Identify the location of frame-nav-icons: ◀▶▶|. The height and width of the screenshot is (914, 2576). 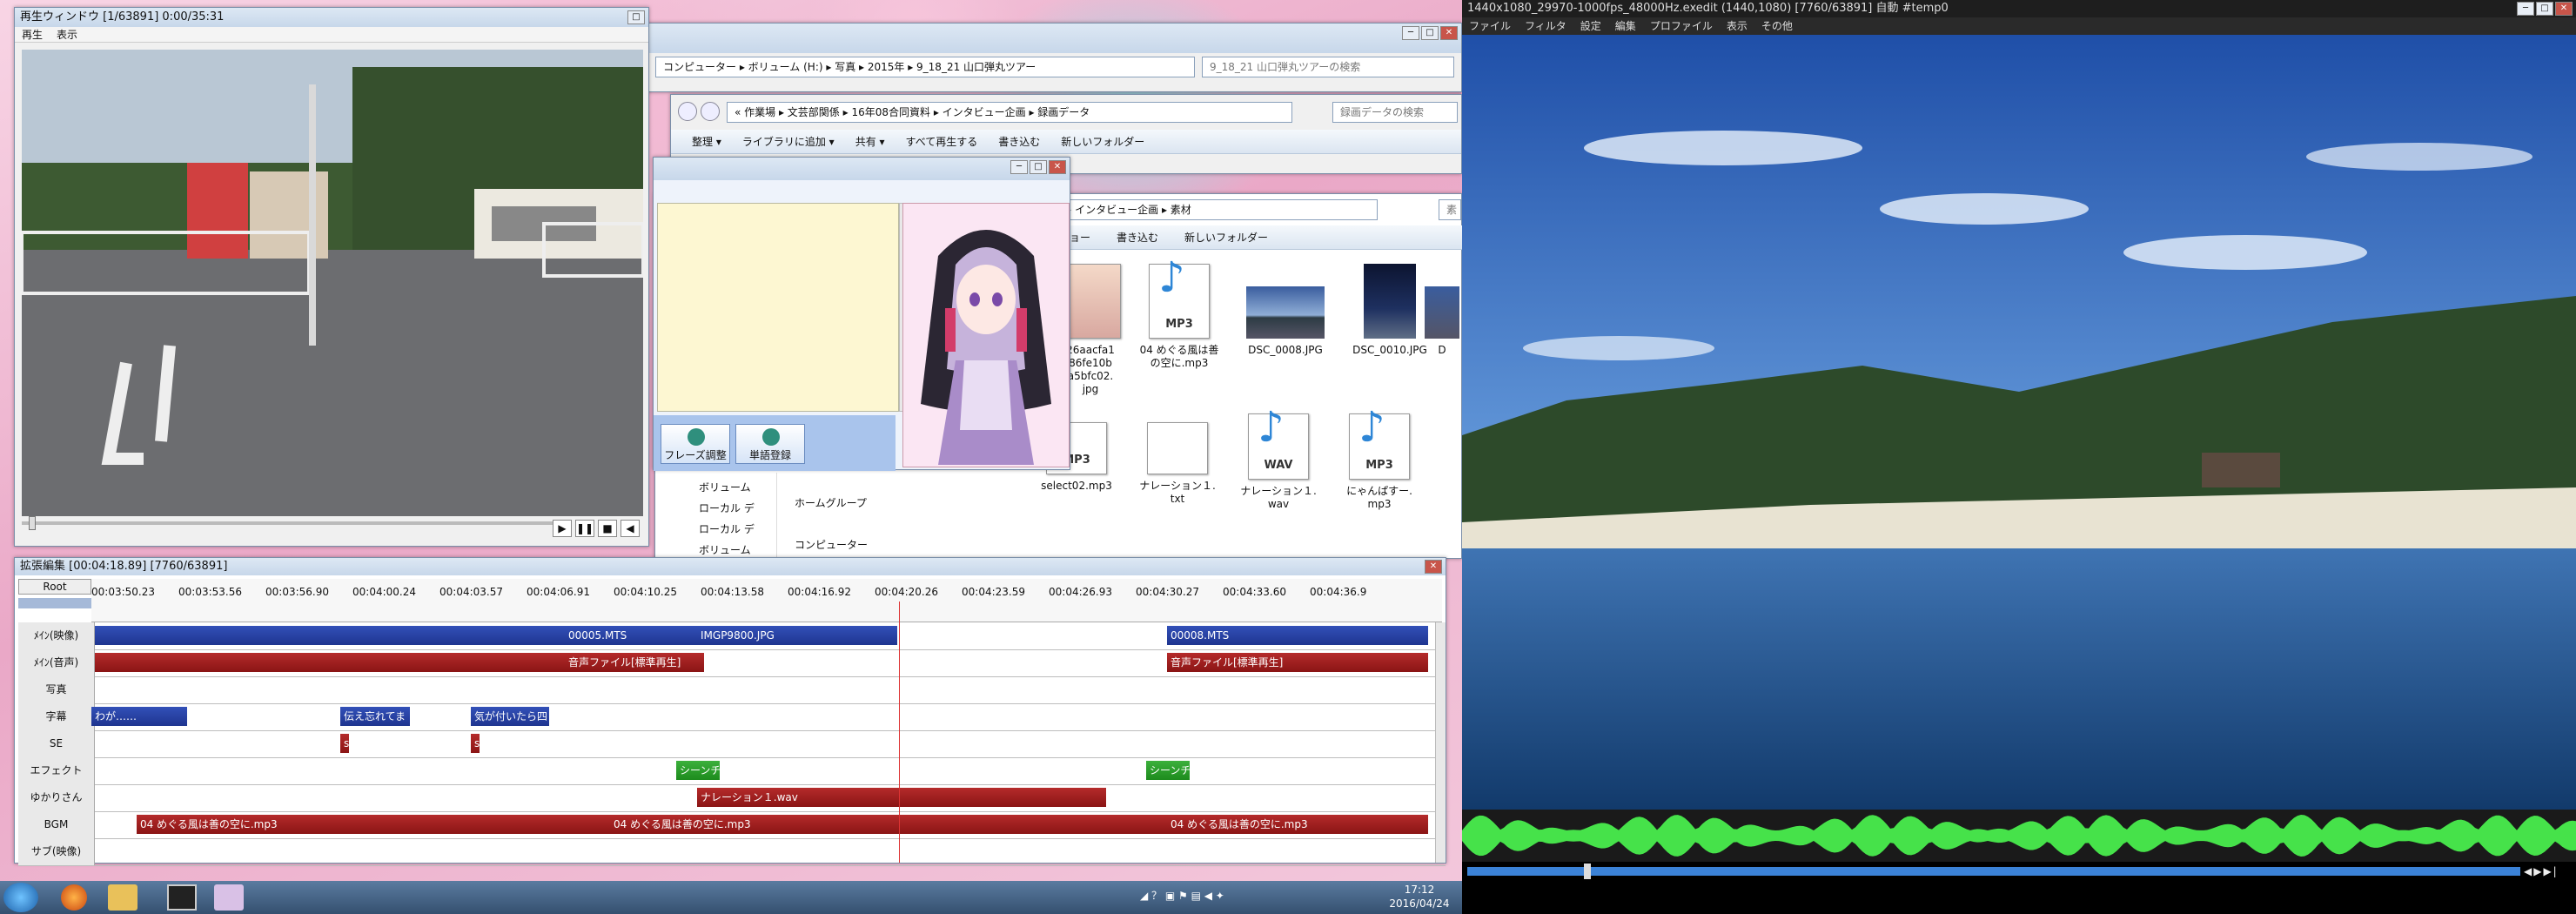
(2550, 871).